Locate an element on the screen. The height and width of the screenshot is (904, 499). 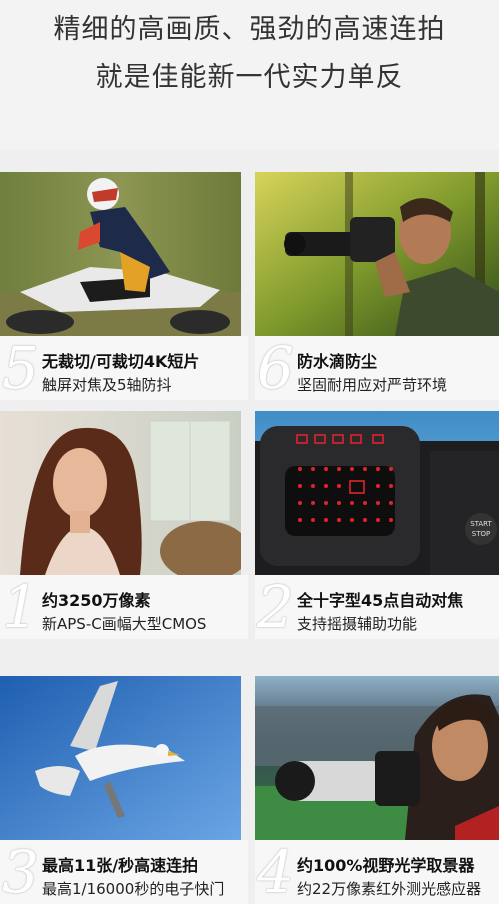
feature-card-5: 5 无裁切/可裁切4K短片 触屏对焦及5轴防抖 is located at coordinates (124, 368).